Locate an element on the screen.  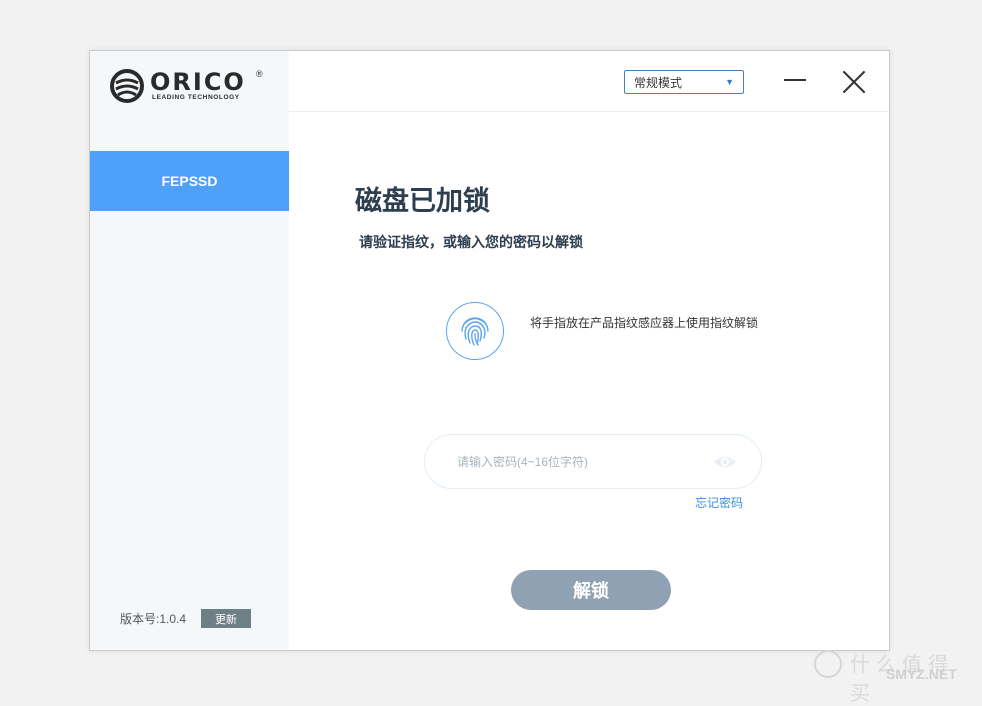
brand-name: ORICO is located at coordinates (198, 82).